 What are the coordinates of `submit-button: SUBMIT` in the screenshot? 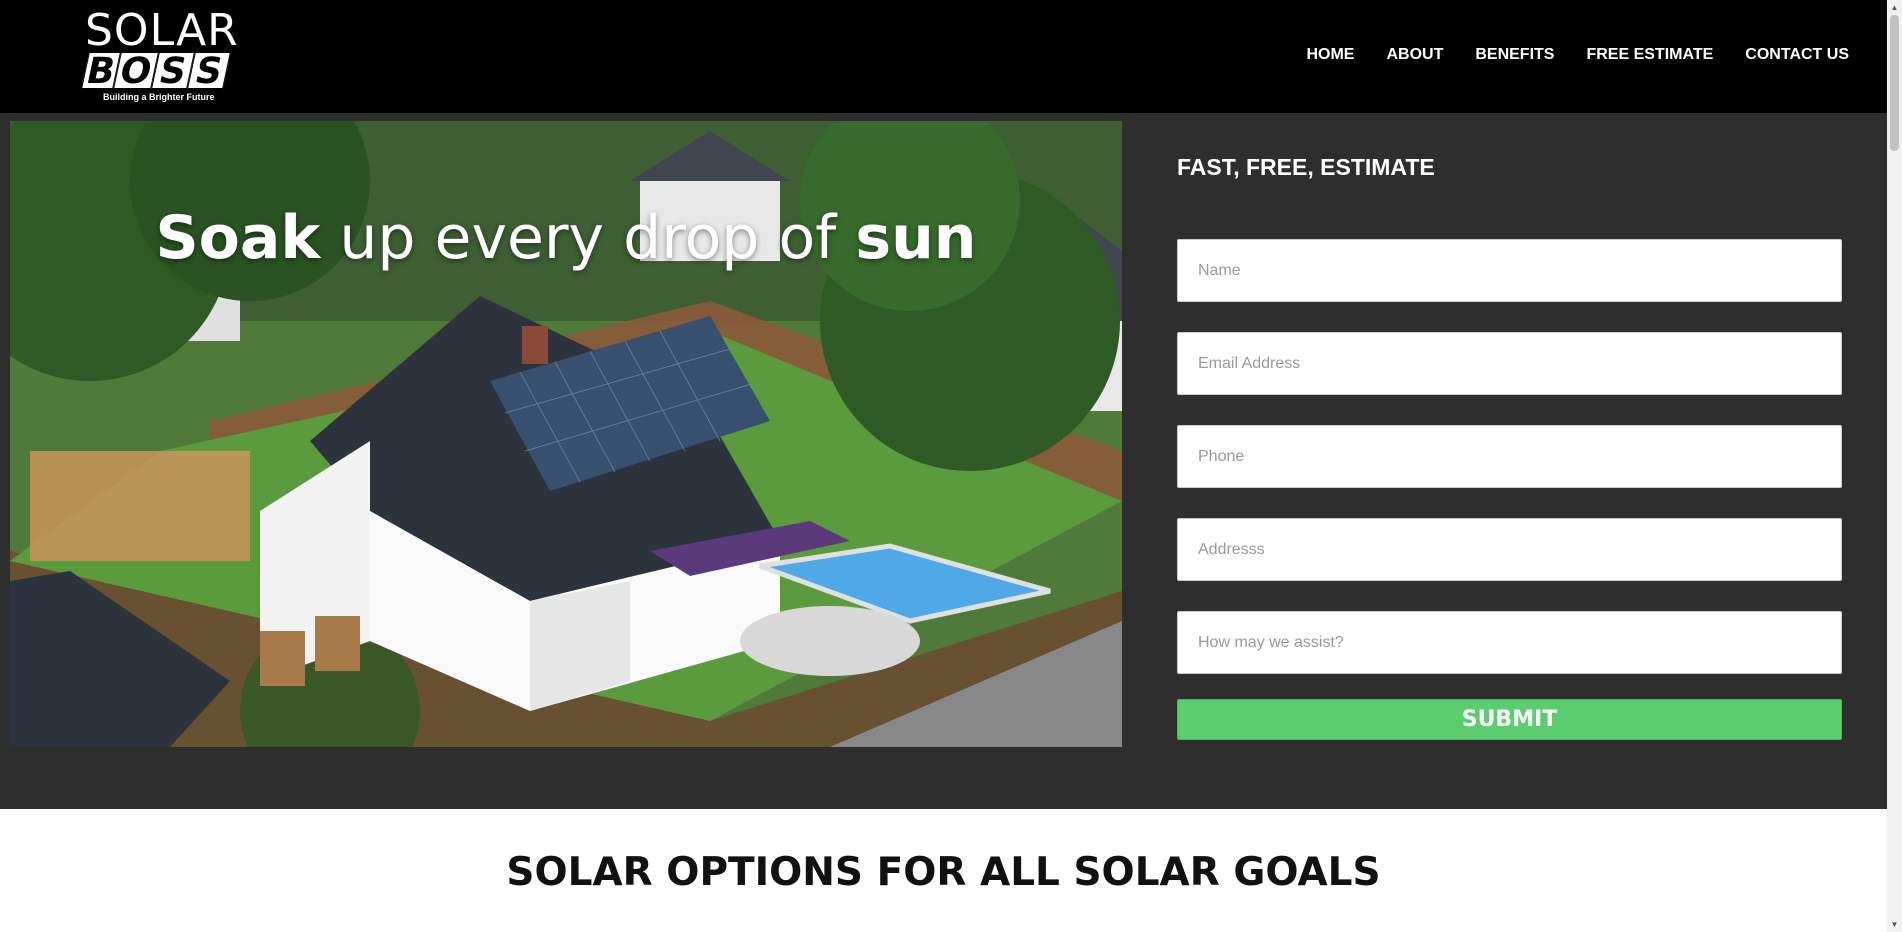 It's located at (1509, 719).